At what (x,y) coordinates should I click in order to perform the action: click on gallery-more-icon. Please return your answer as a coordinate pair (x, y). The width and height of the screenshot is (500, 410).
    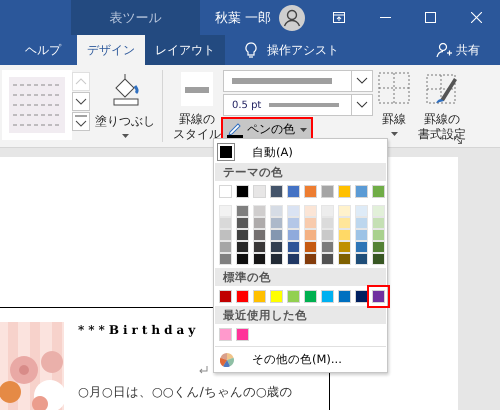
    Looking at the image, I should click on (81, 121).